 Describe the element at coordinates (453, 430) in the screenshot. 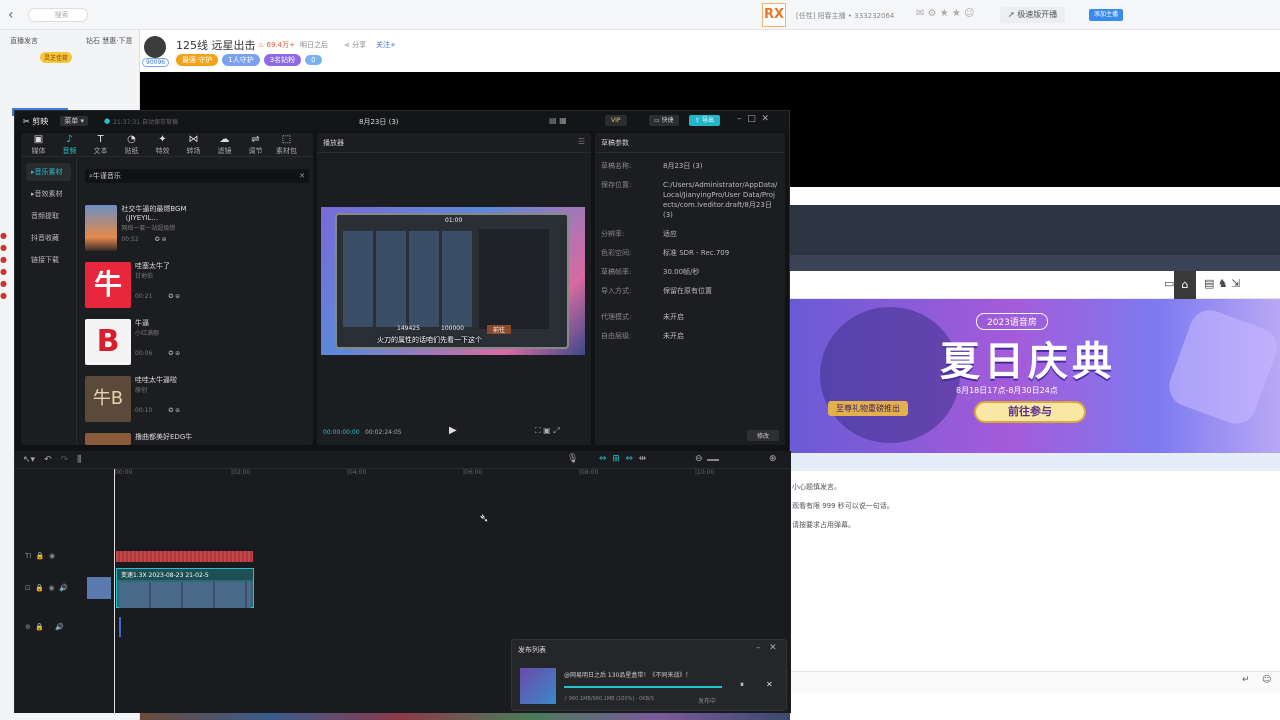

I see `play-icon: ▶` at that location.